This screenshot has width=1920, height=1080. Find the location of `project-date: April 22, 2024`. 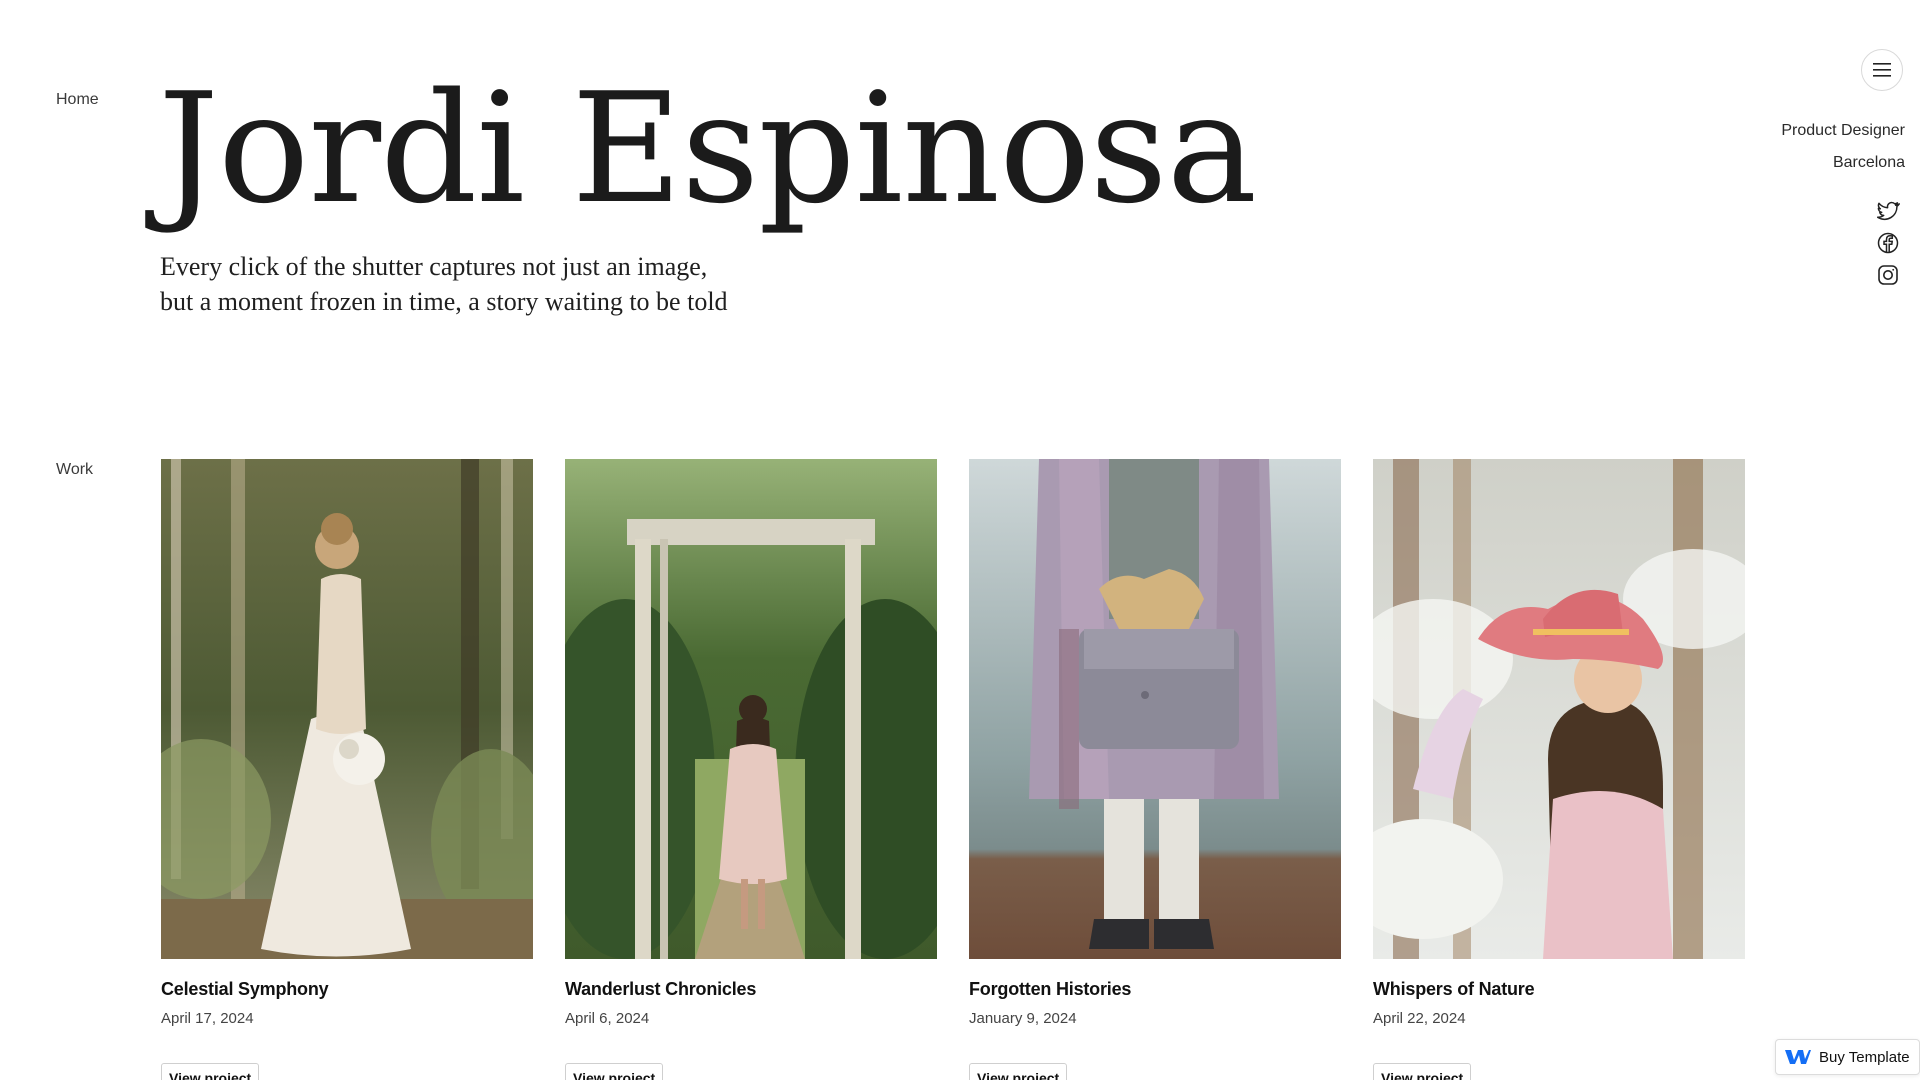

project-date: April 22, 2024 is located at coordinates (1419, 1018).